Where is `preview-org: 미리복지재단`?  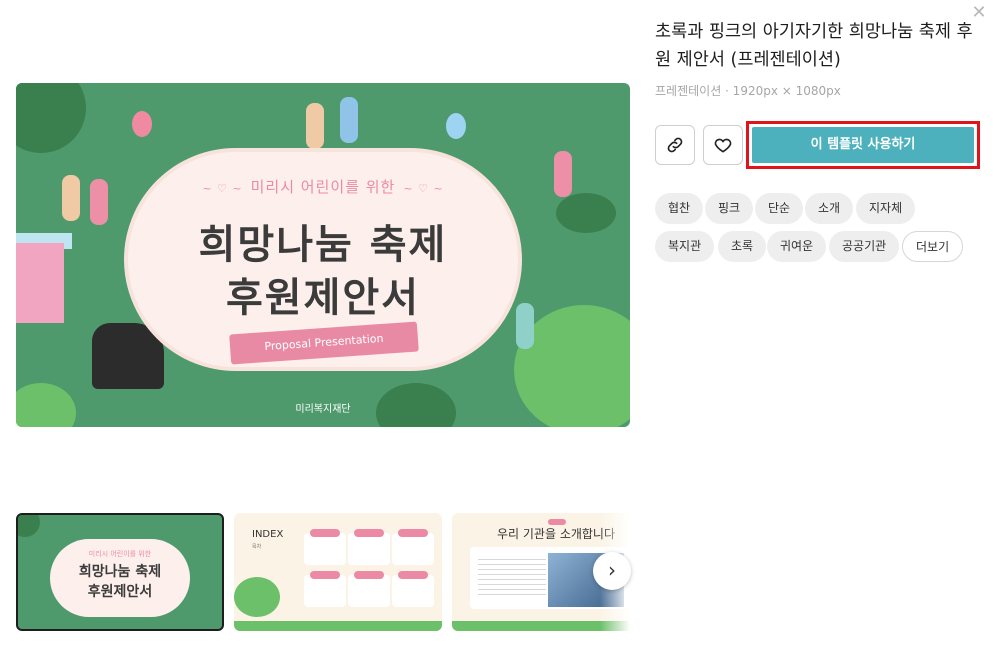
preview-org: 미리복지재단 is located at coordinates (323, 409).